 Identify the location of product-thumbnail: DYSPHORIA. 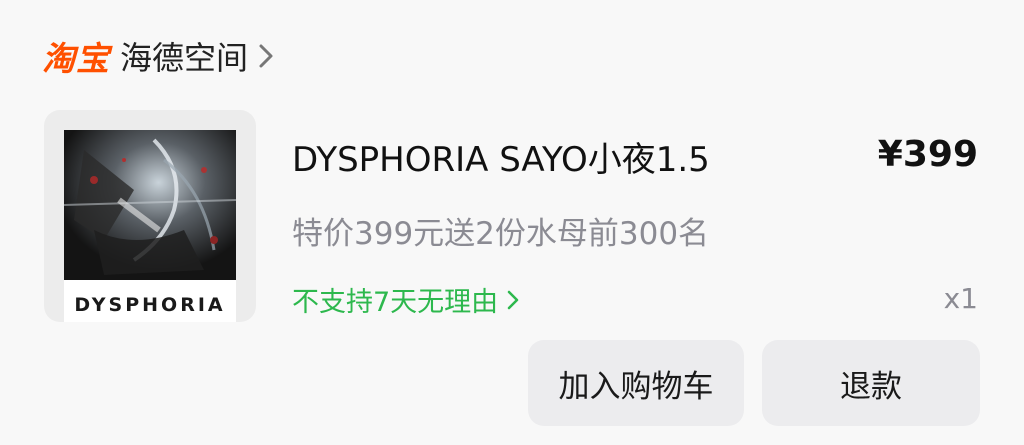
(150, 216).